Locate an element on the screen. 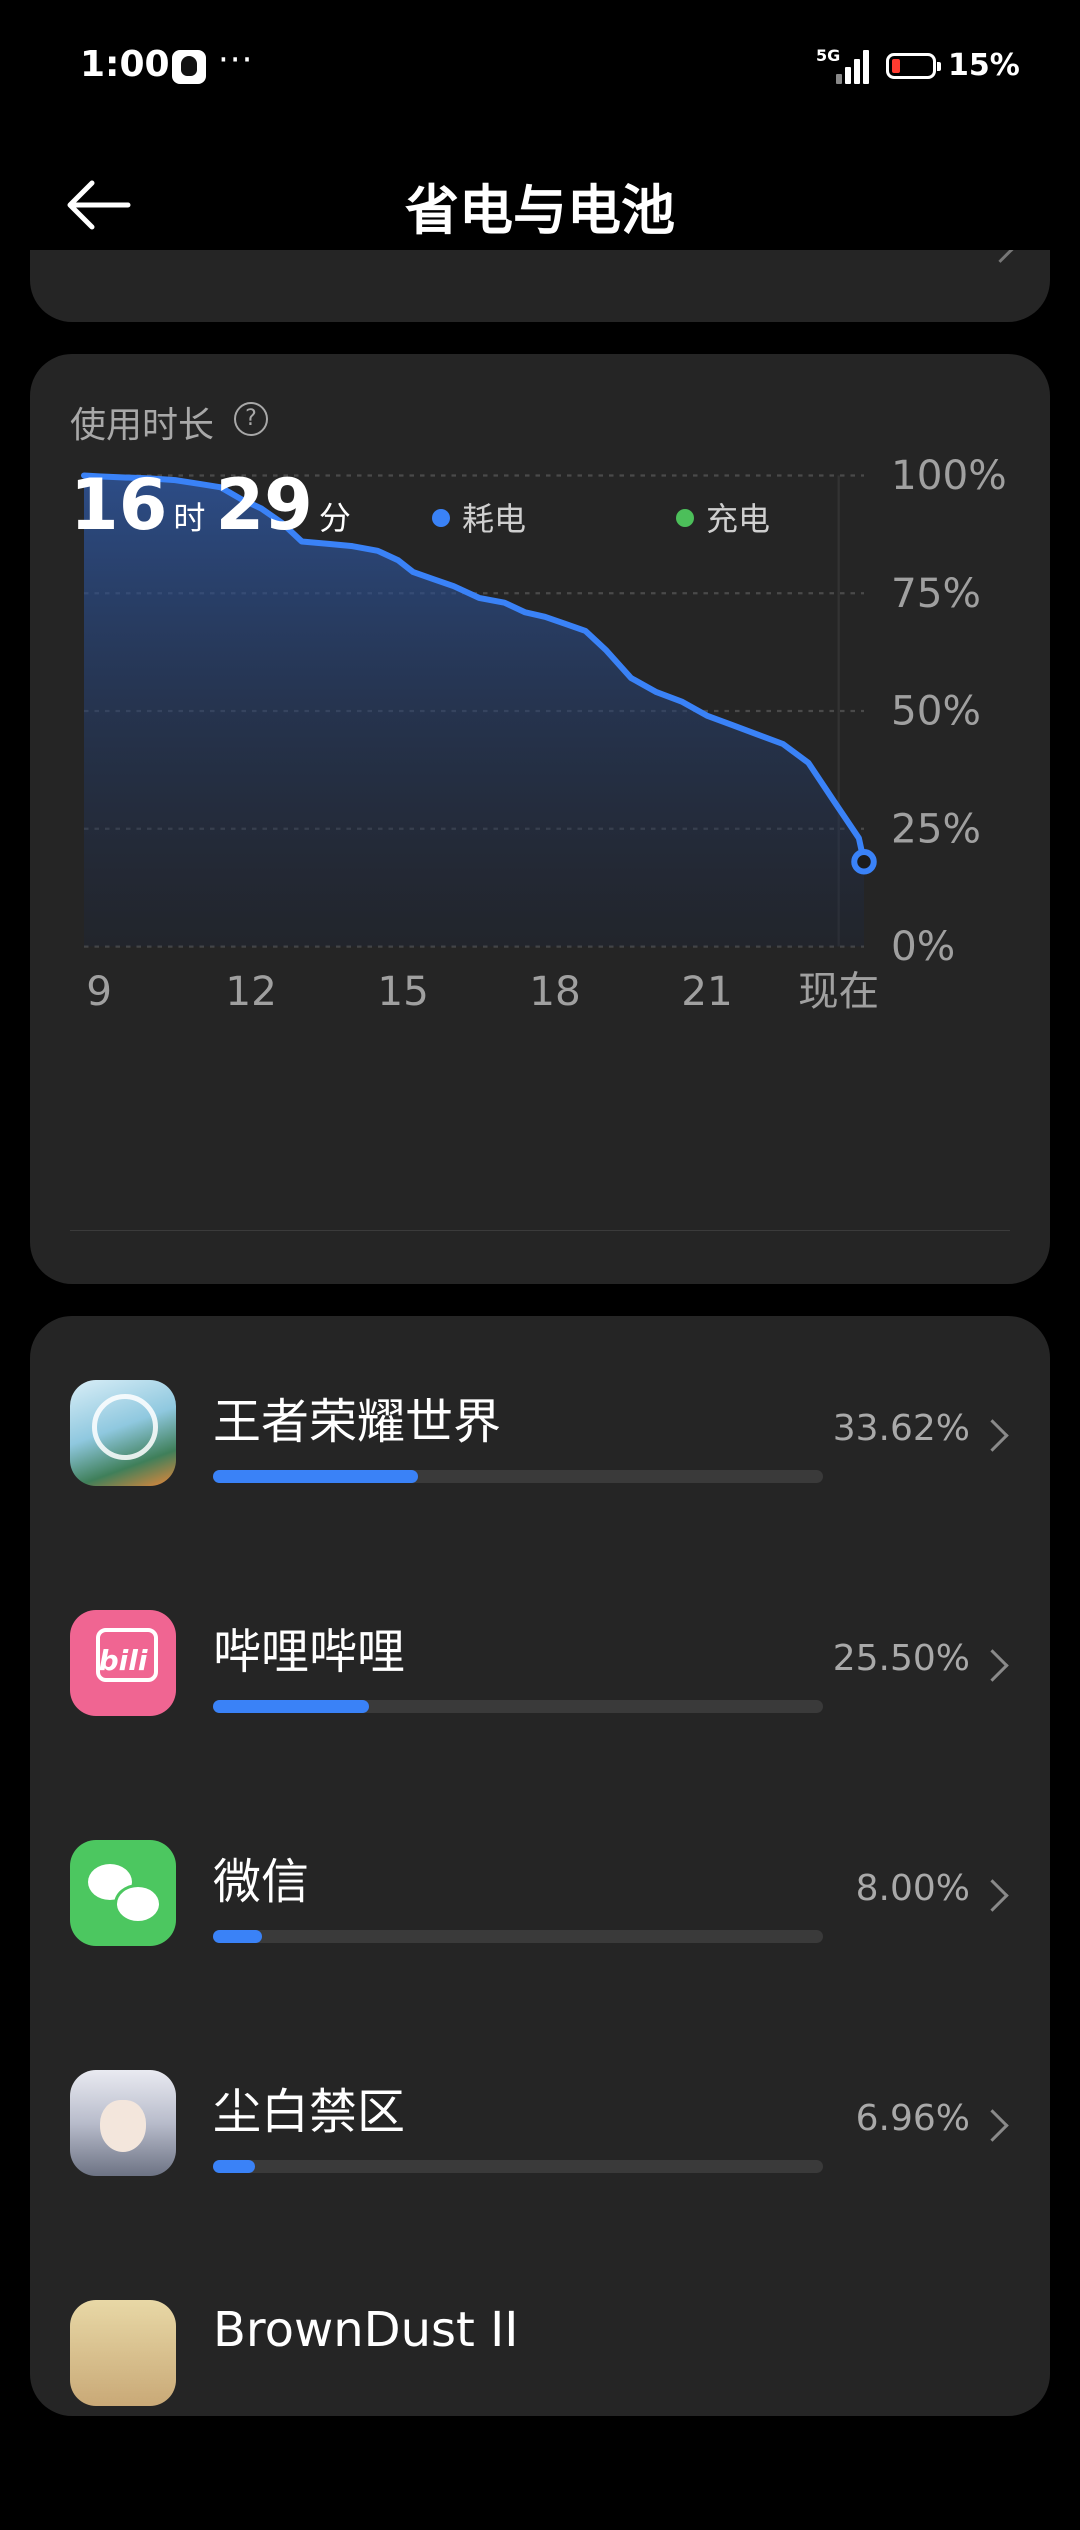 This screenshot has height=2530, width=1080. app-name: 哔哩哔哩 is located at coordinates (309, 1652).